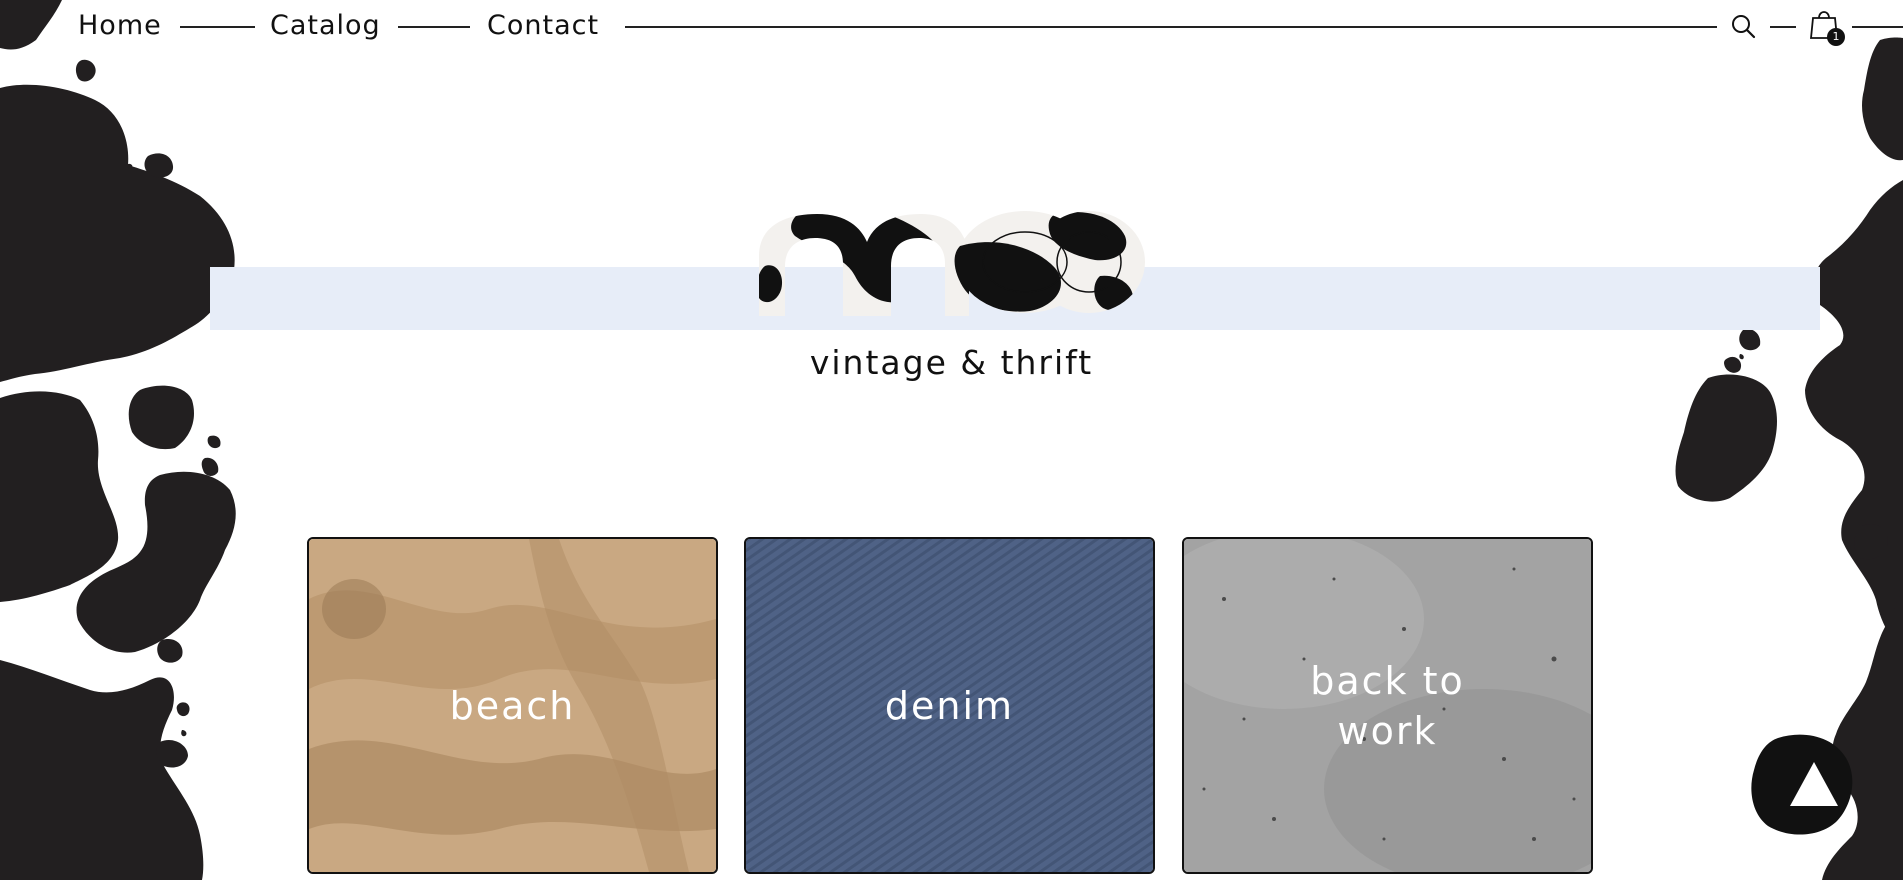 This screenshot has width=1903, height=880. I want to click on category-tile-beach: beach, so click(512, 705).